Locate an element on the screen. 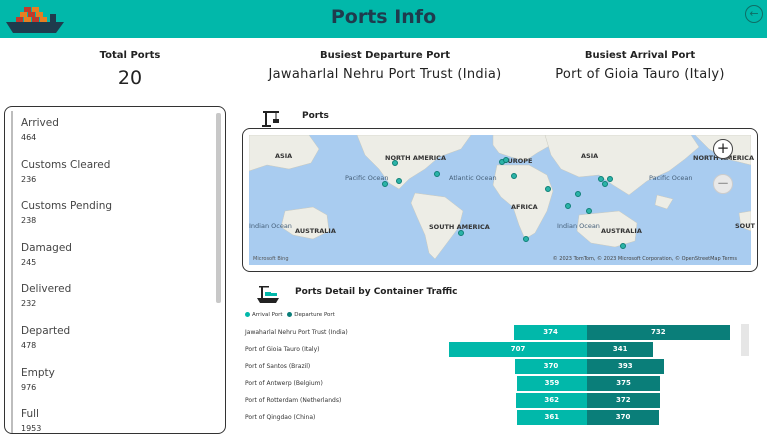 The width and height of the screenshot is (767, 434). kpi-value: Port of Gioia Tauro (Italy) is located at coordinates (640, 74).